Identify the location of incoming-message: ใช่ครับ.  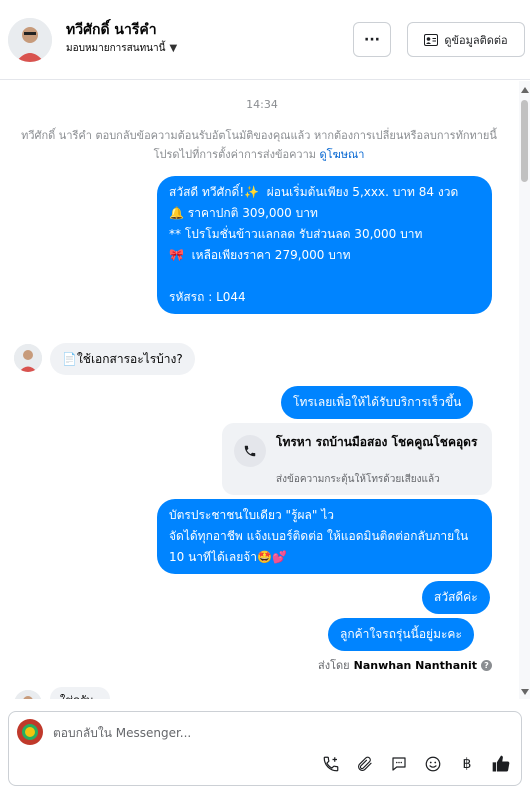
(80, 693).